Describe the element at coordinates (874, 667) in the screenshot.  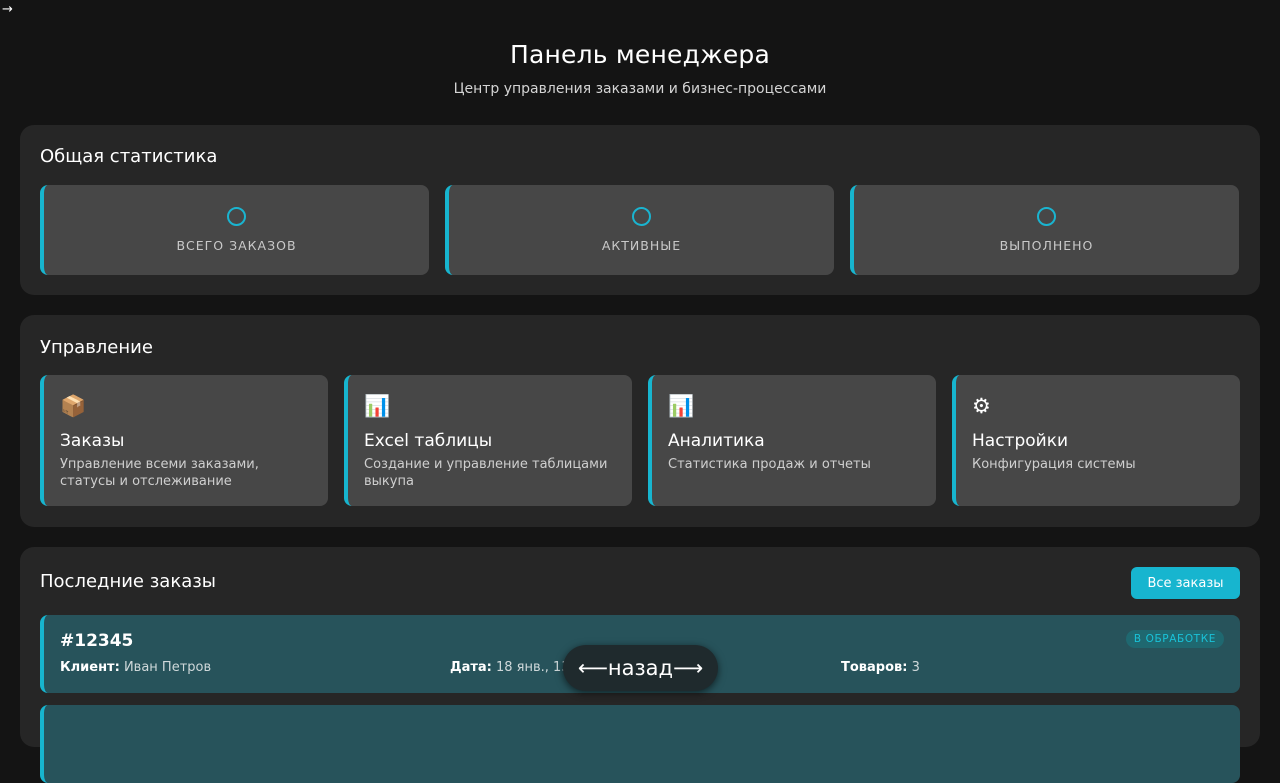
I see `items-label: Товаров:` at that location.